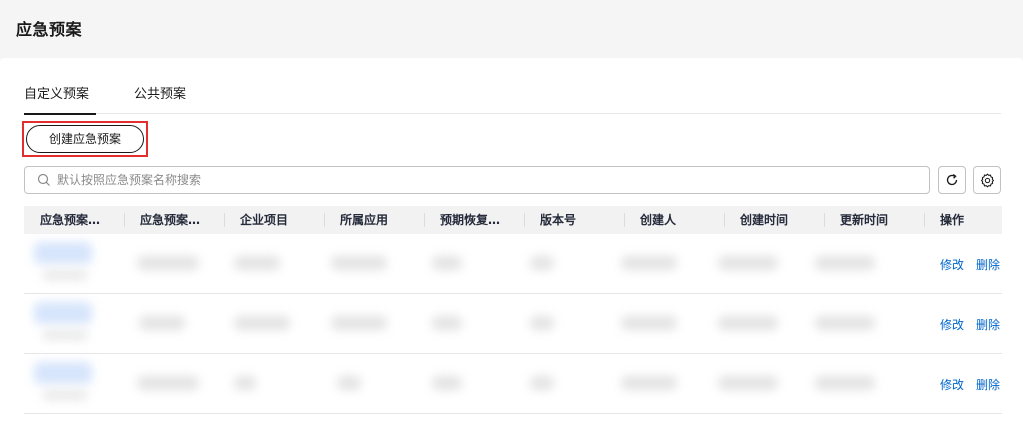  I want to click on column-header-version: 版本号, so click(574, 220).